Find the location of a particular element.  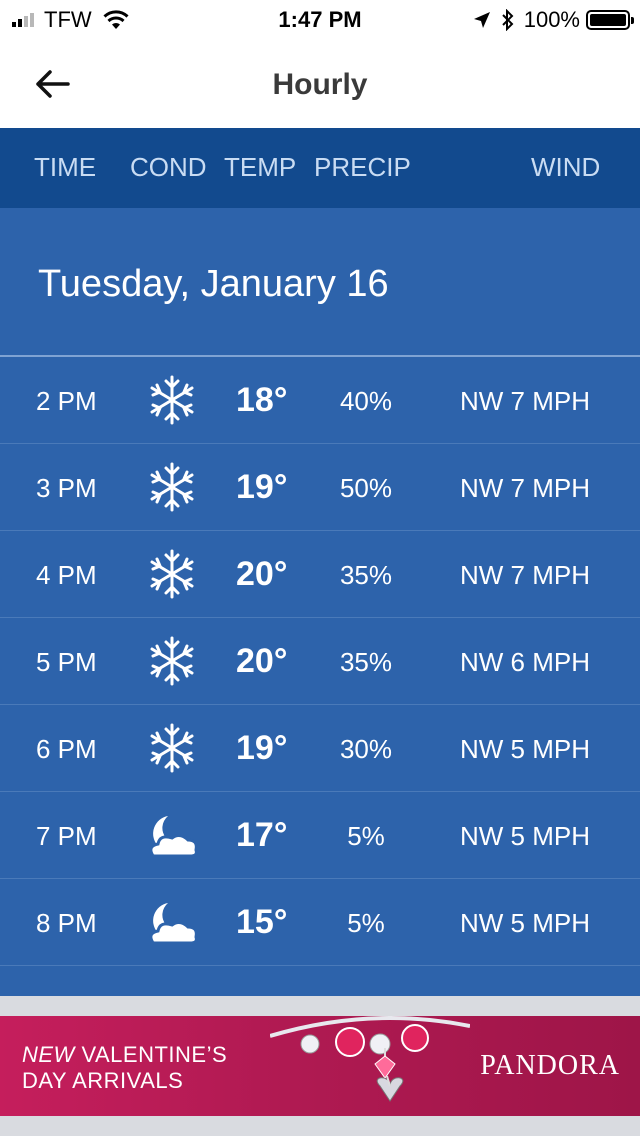

hour-time: 7 PM is located at coordinates (66, 836).